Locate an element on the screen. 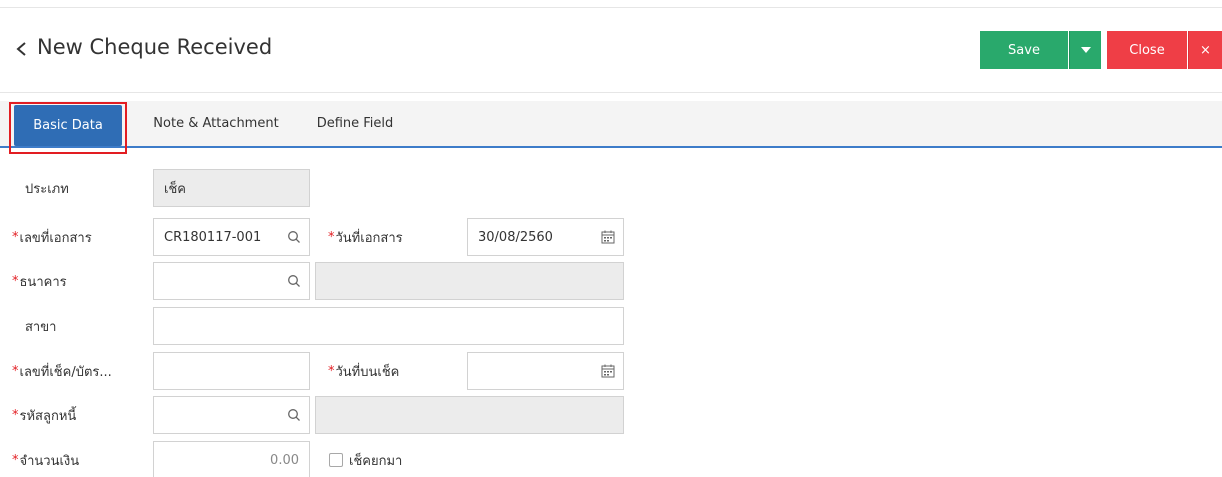 The width and height of the screenshot is (1222, 477). caret-down-icon is located at coordinates (1085, 50).